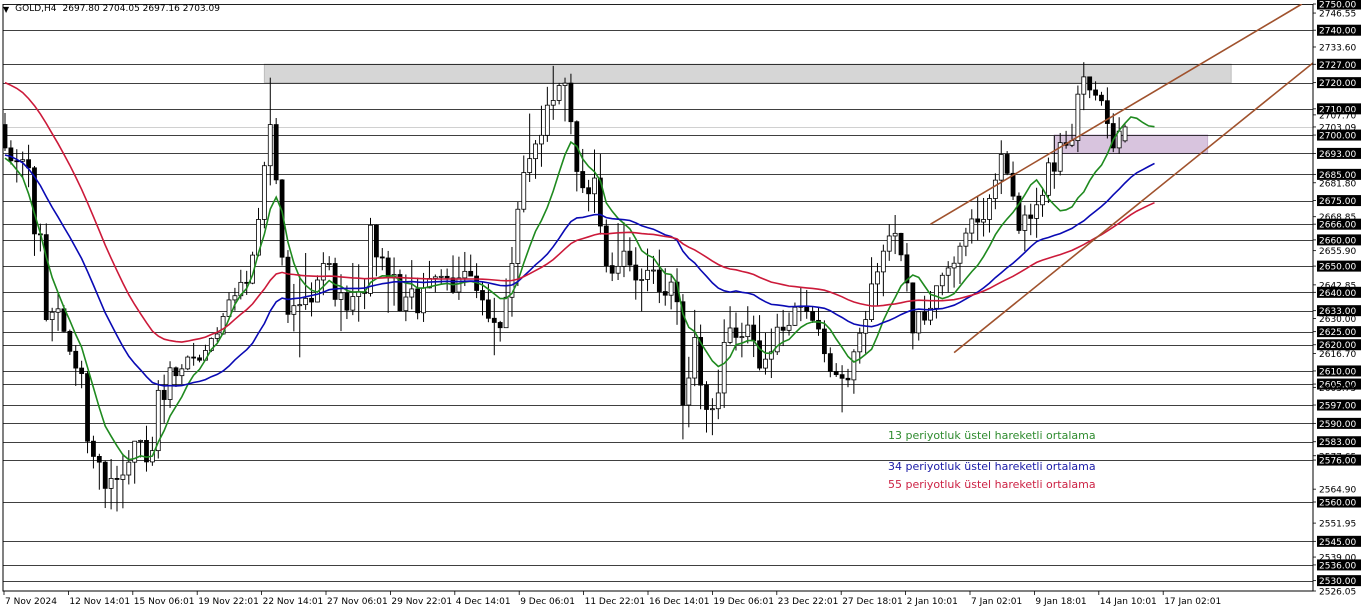 This screenshot has width=1362, height=615. I want to click on price-level-label: 2660.00, so click(1337, 241).